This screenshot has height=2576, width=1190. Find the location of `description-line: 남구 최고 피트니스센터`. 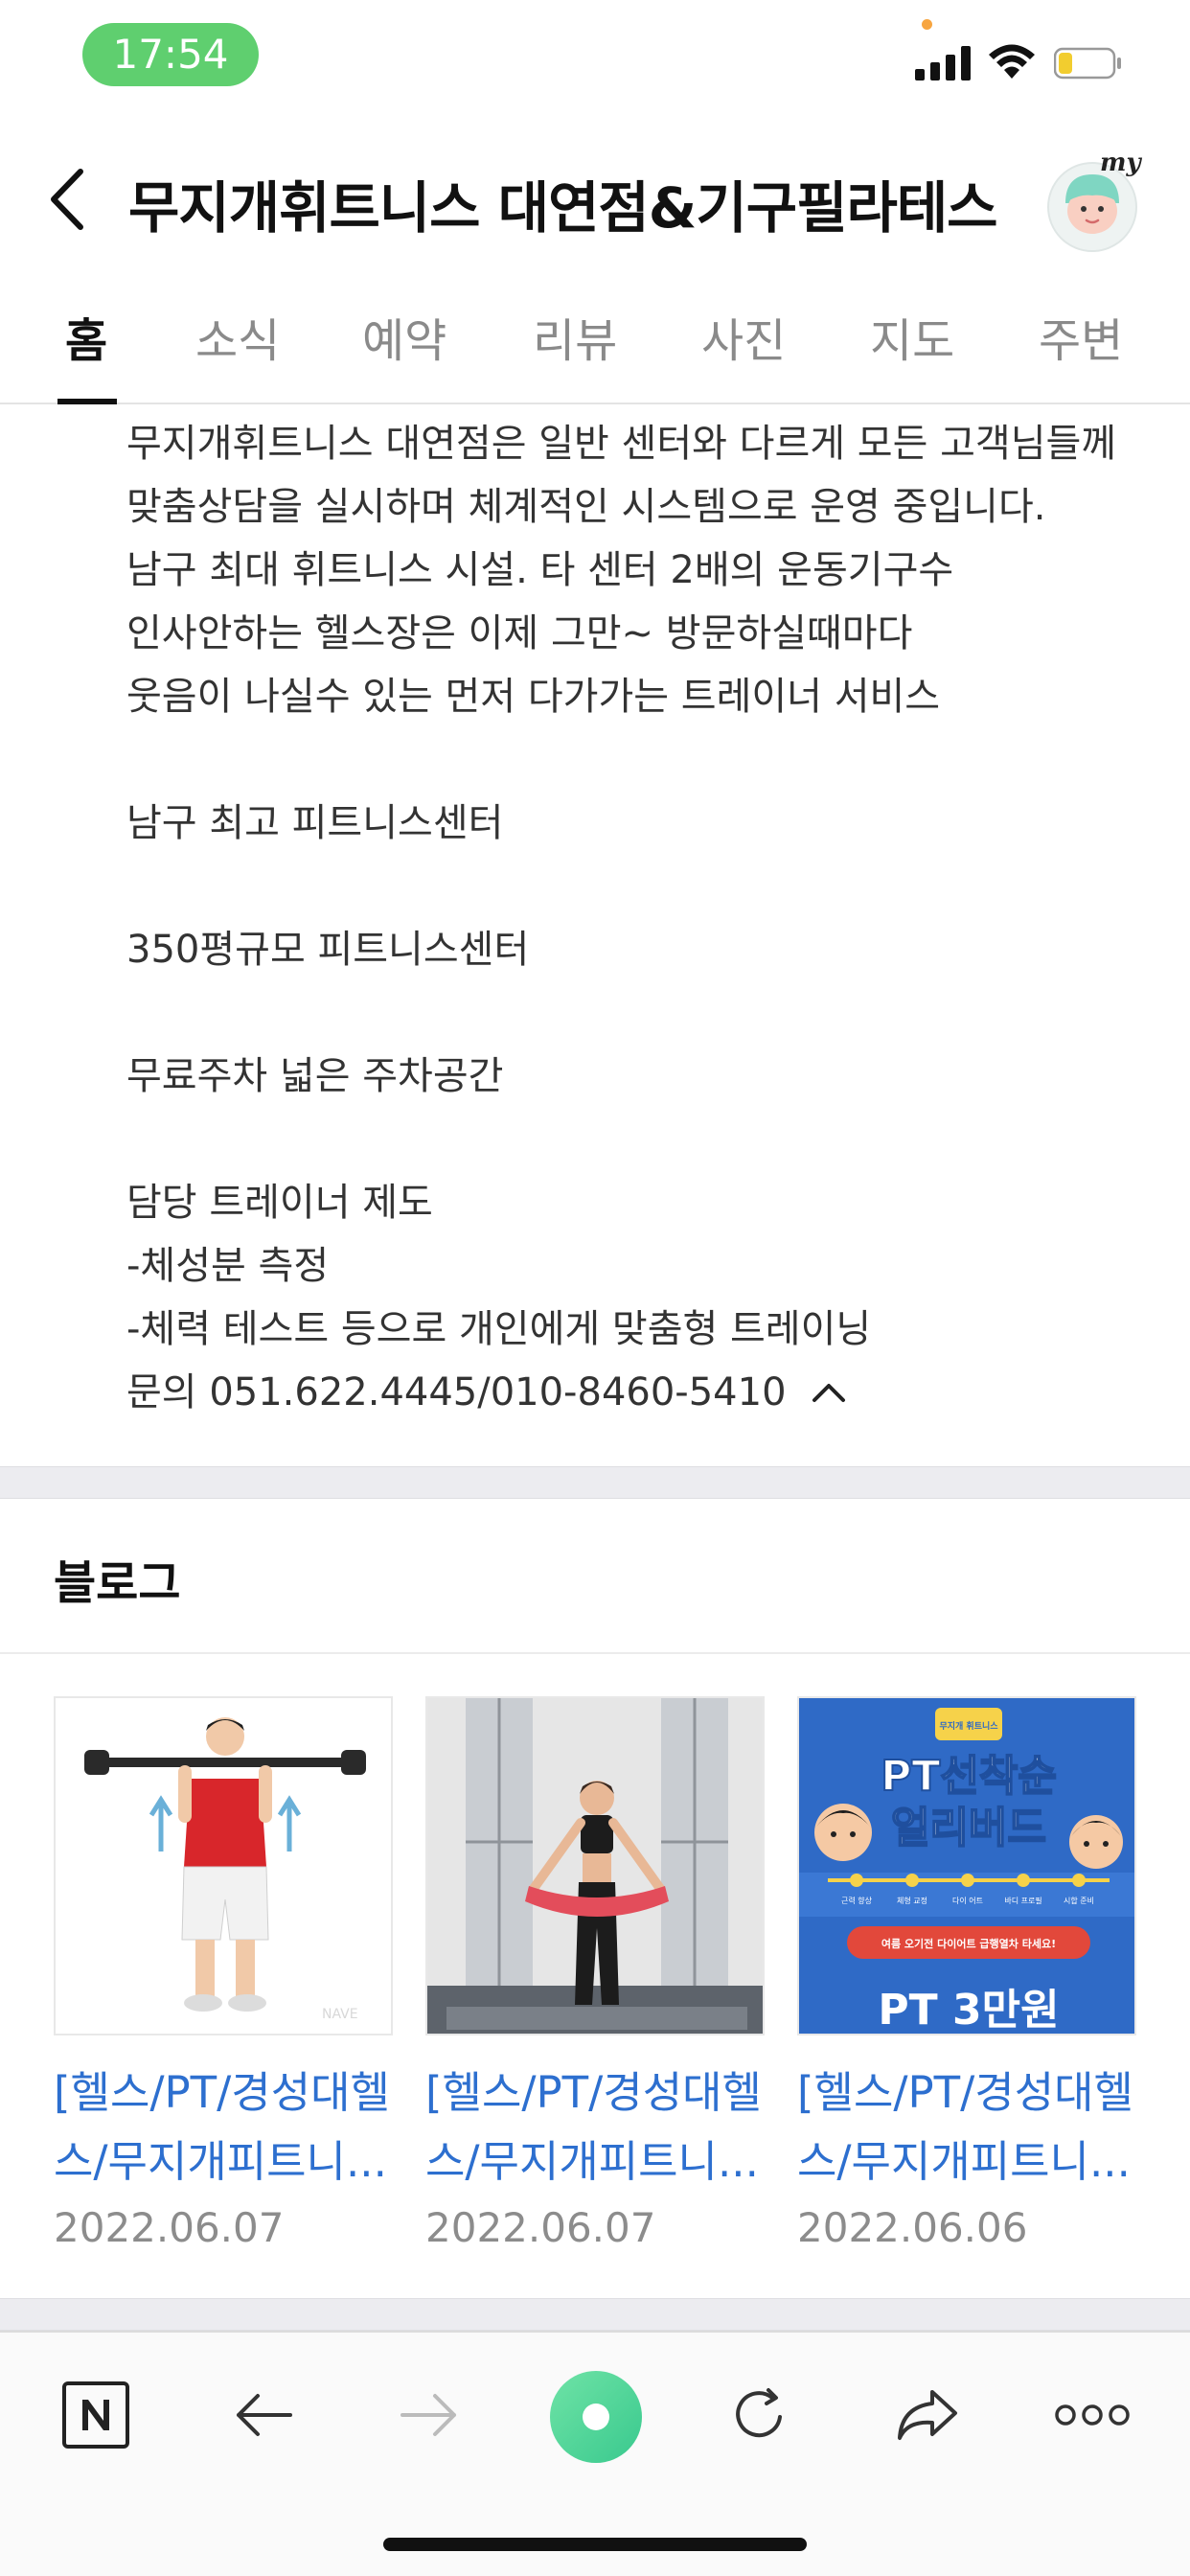

description-line: 남구 최고 피트니스센터 is located at coordinates (315, 823).